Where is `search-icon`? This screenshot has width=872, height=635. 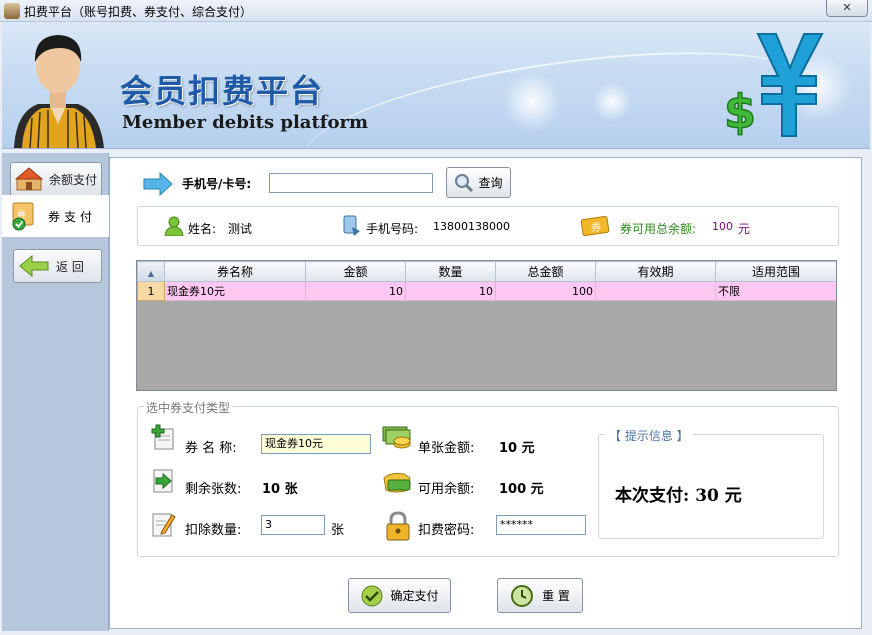
search-icon is located at coordinates (464, 182).